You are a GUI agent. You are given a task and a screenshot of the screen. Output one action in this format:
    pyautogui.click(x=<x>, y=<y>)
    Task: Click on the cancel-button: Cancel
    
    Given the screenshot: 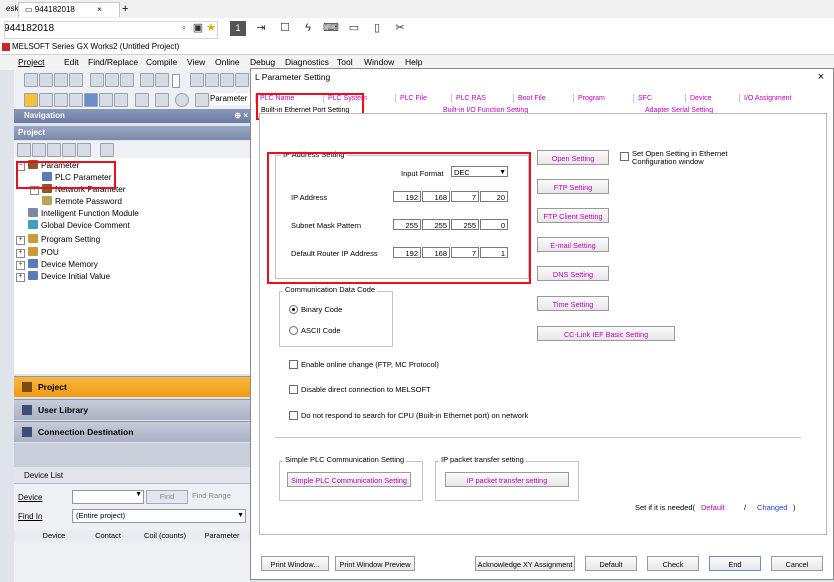 What is the action you would take?
    pyautogui.click(x=797, y=563)
    